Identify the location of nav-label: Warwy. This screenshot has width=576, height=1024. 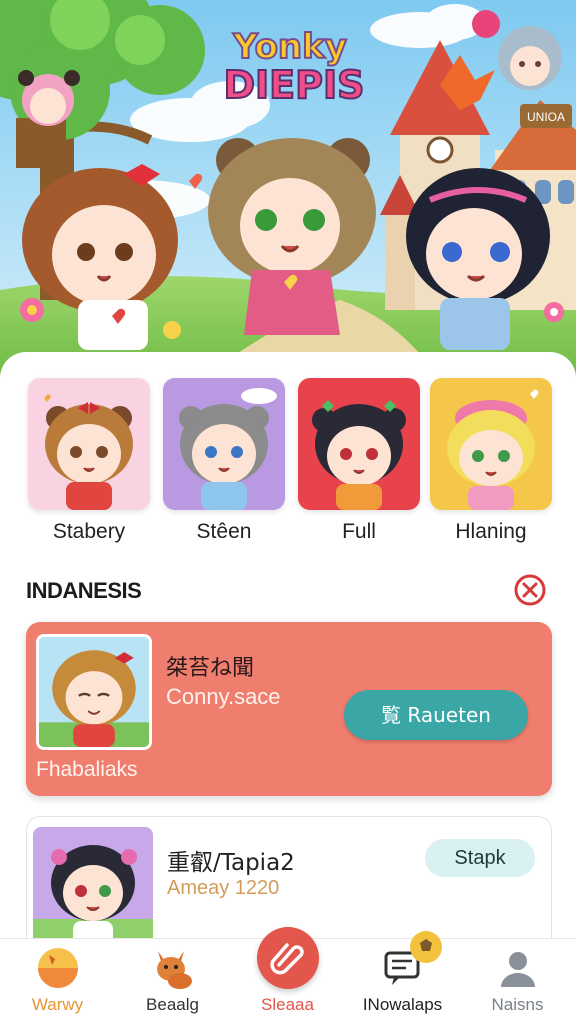
(57, 1004).